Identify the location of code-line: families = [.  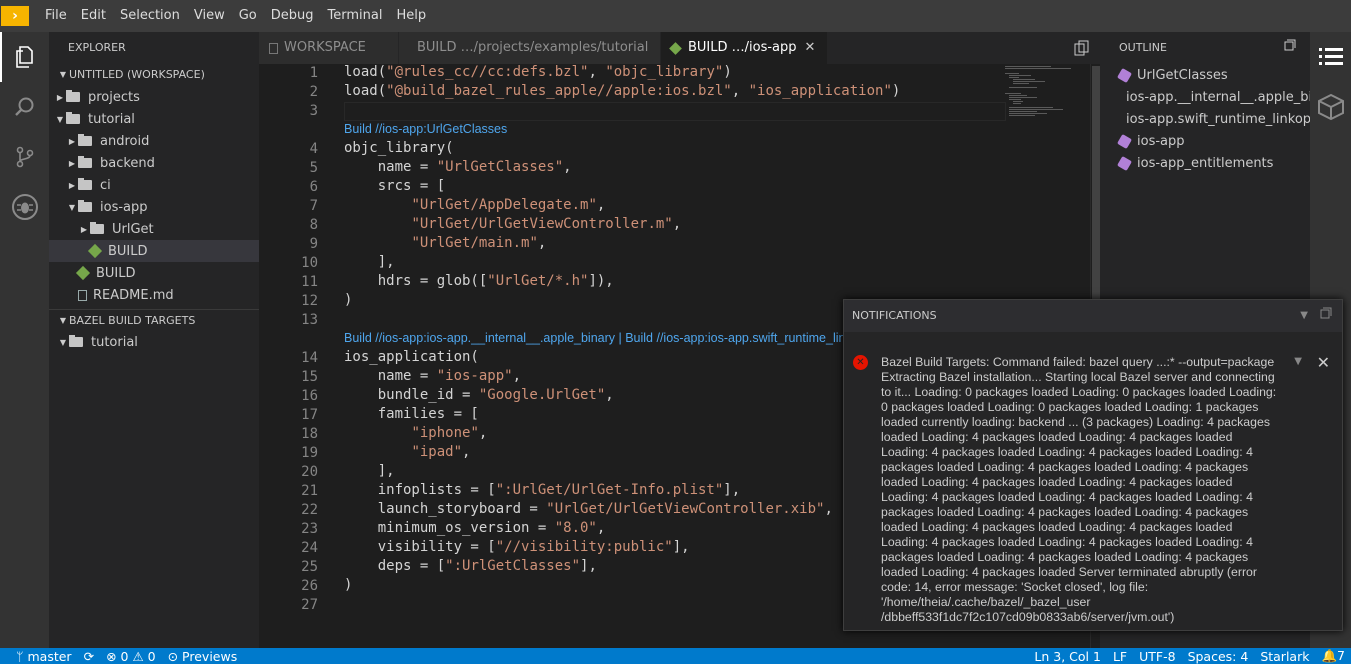
(411, 414).